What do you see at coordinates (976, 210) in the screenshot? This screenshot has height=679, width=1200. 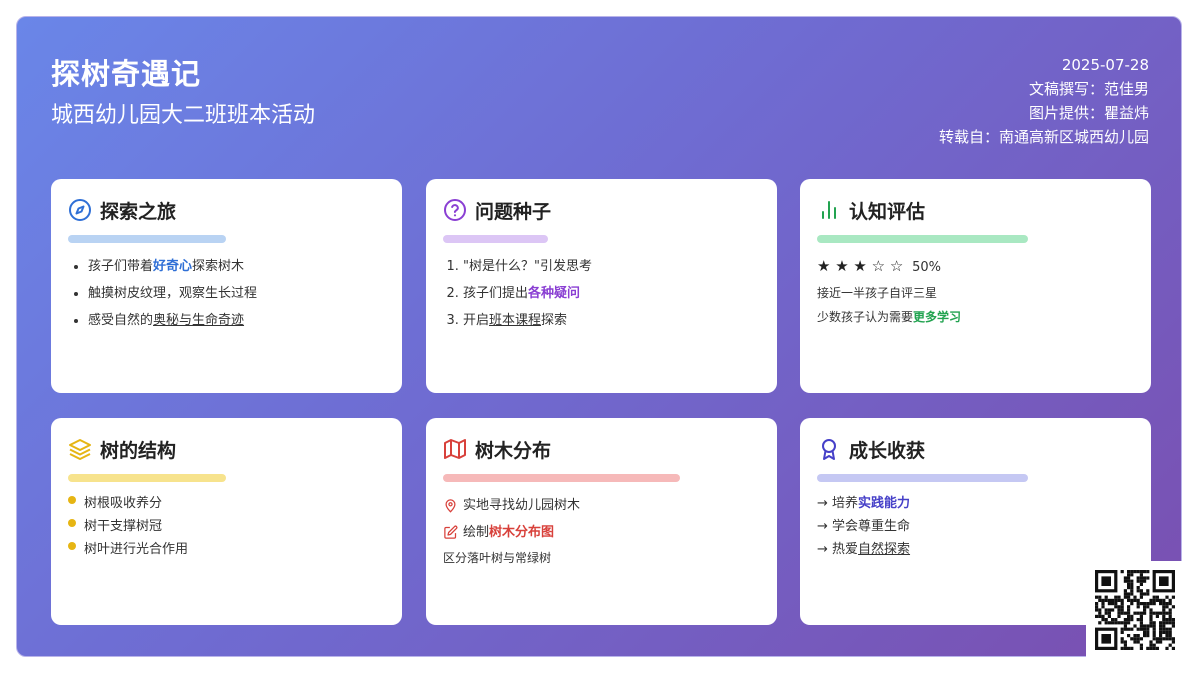 I see `card-assessment-header: 认知评估` at bounding box center [976, 210].